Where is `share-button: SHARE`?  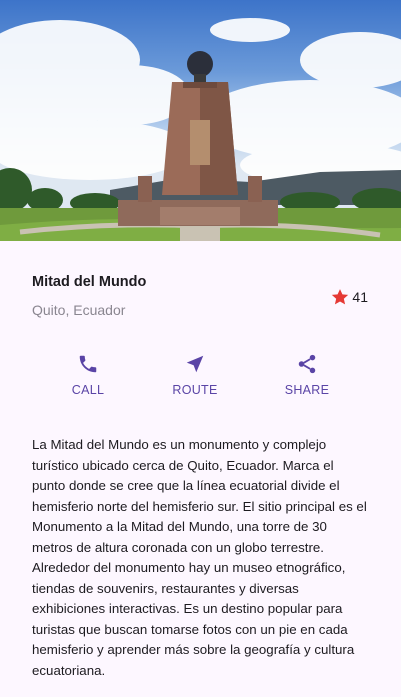 share-button: SHARE is located at coordinates (307, 375).